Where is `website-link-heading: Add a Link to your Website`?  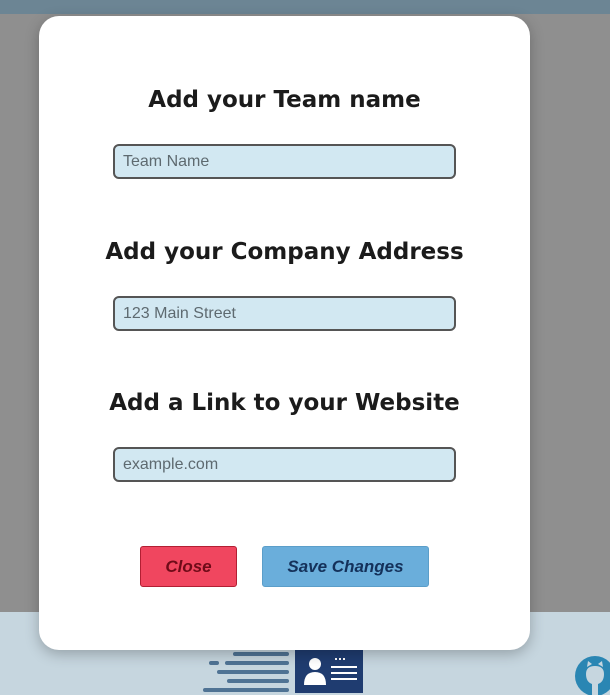
website-link-heading: Add a Link to your Website is located at coordinates (284, 403).